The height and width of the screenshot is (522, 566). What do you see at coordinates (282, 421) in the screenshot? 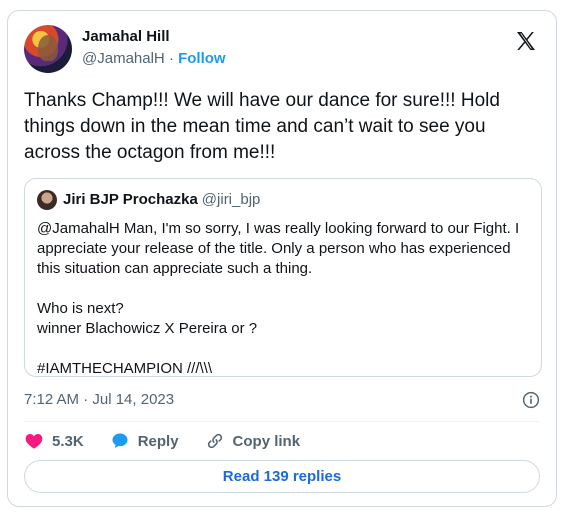
I see `divider` at bounding box center [282, 421].